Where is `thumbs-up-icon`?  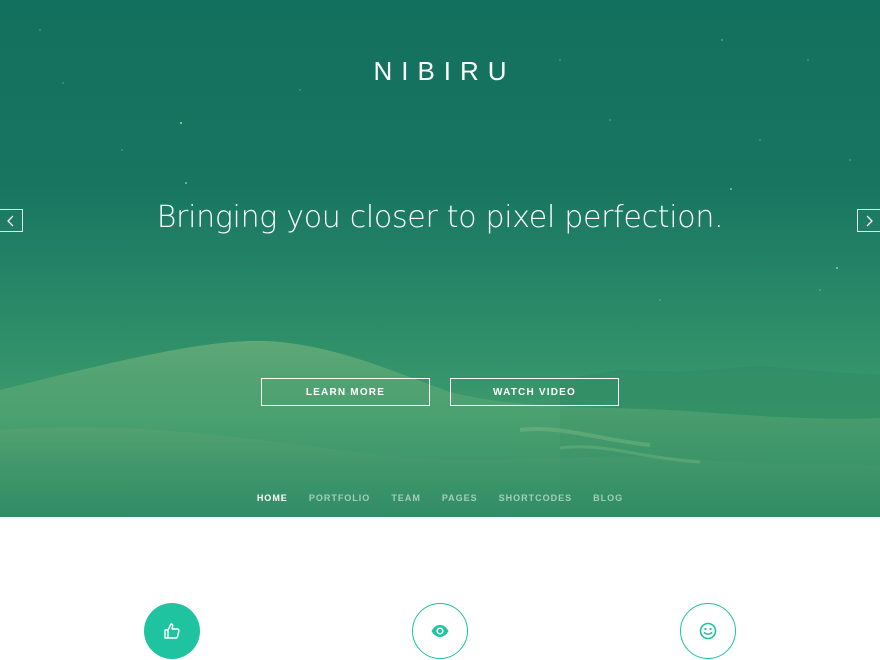 thumbs-up-icon is located at coordinates (172, 631).